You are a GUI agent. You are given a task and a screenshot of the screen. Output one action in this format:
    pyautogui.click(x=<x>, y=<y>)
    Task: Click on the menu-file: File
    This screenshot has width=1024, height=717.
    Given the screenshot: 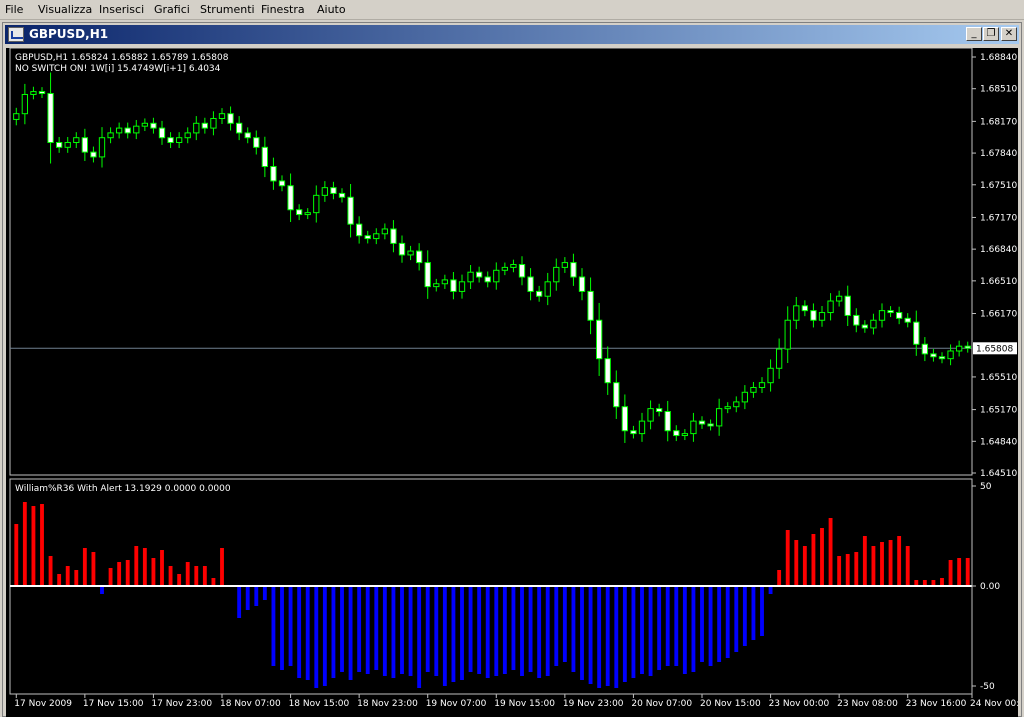 What is the action you would take?
    pyautogui.click(x=14, y=9)
    